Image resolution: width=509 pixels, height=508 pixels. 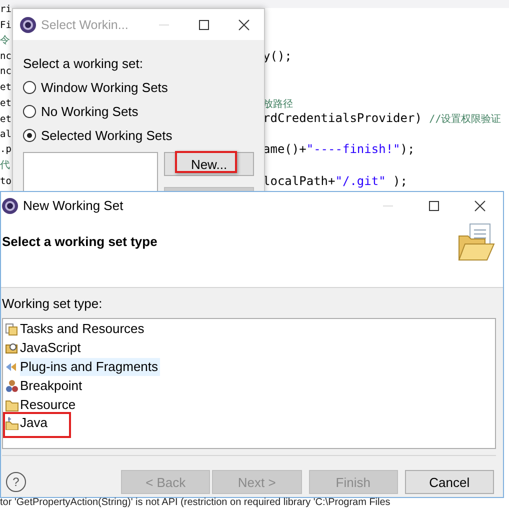 I want to click on code-text: 代, so click(x=5, y=165).